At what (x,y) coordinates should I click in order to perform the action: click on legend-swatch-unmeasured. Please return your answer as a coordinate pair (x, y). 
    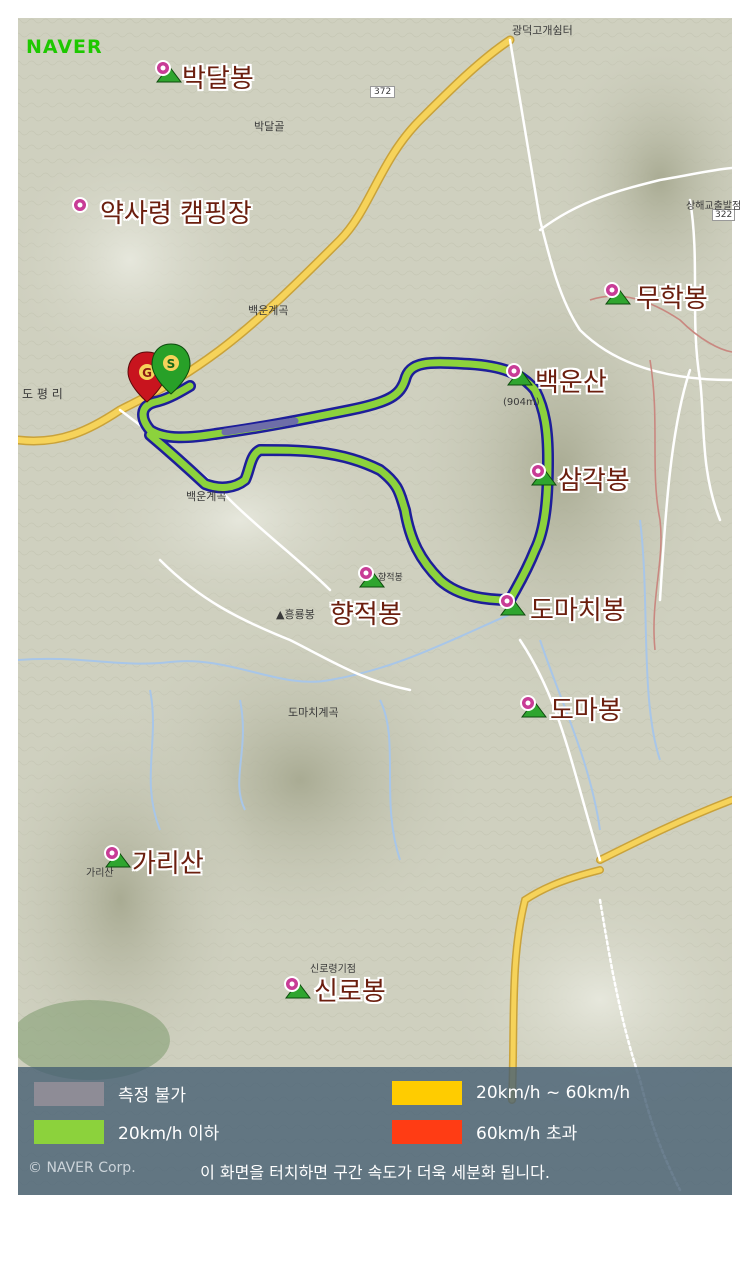
    Looking at the image, I should click on (69, 1093).